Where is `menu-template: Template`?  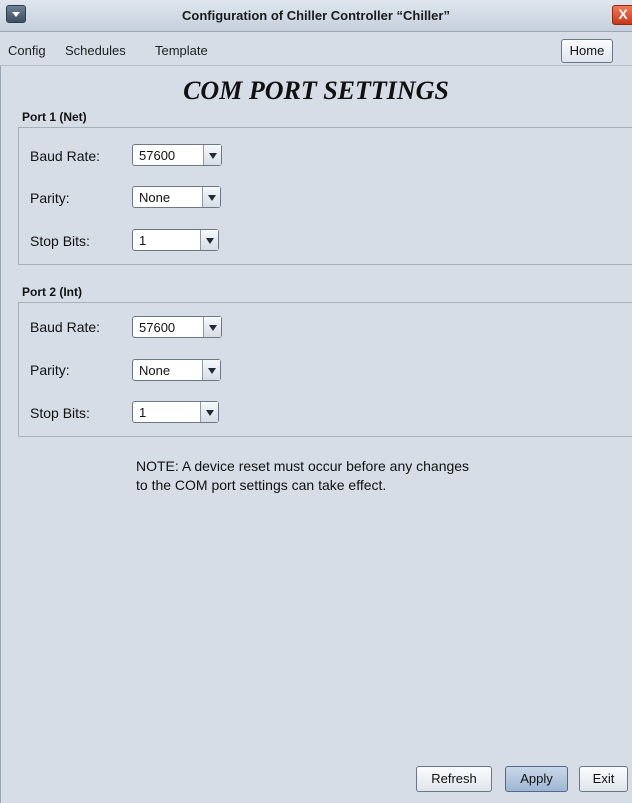
menu-template: Template is located at coordinates (181, 50).